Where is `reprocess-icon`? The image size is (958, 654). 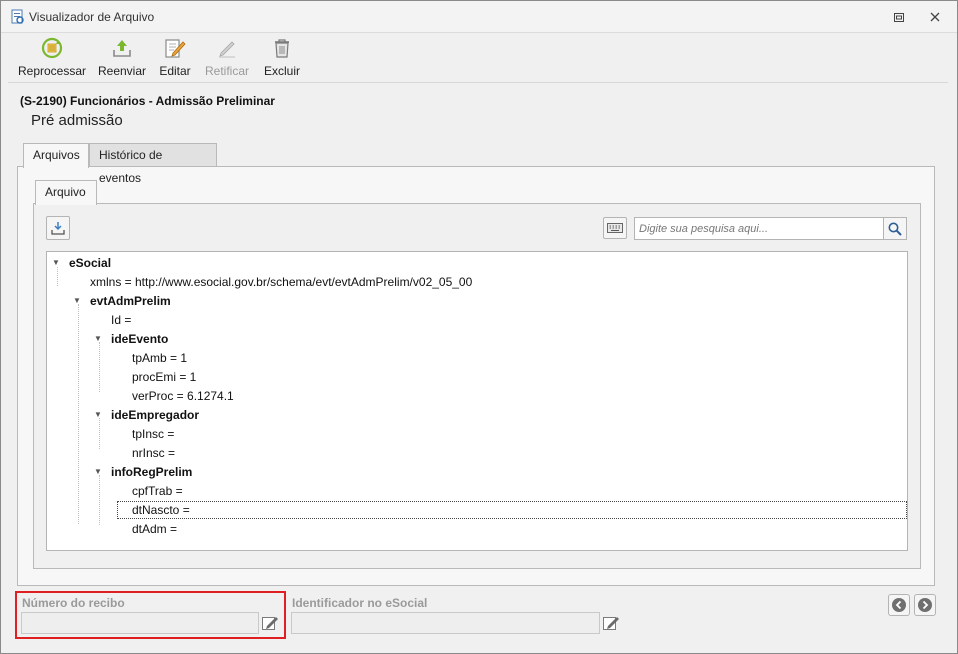 reprocess-icon is located at coordinates (52, 48).